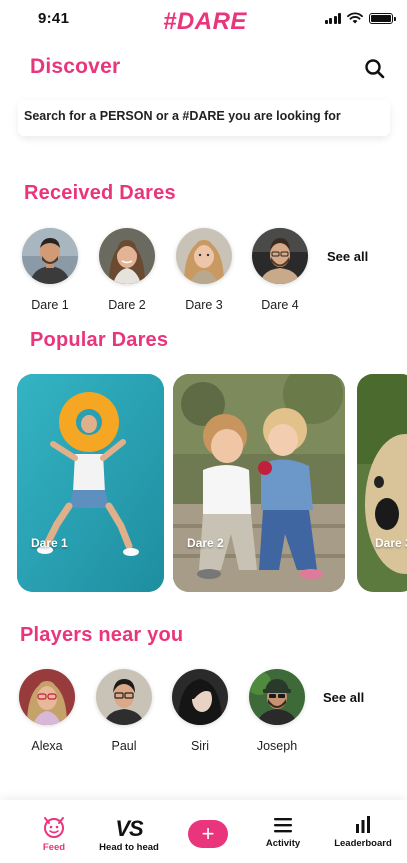  I want to click on player-name: Alexa, so click(47, 746).